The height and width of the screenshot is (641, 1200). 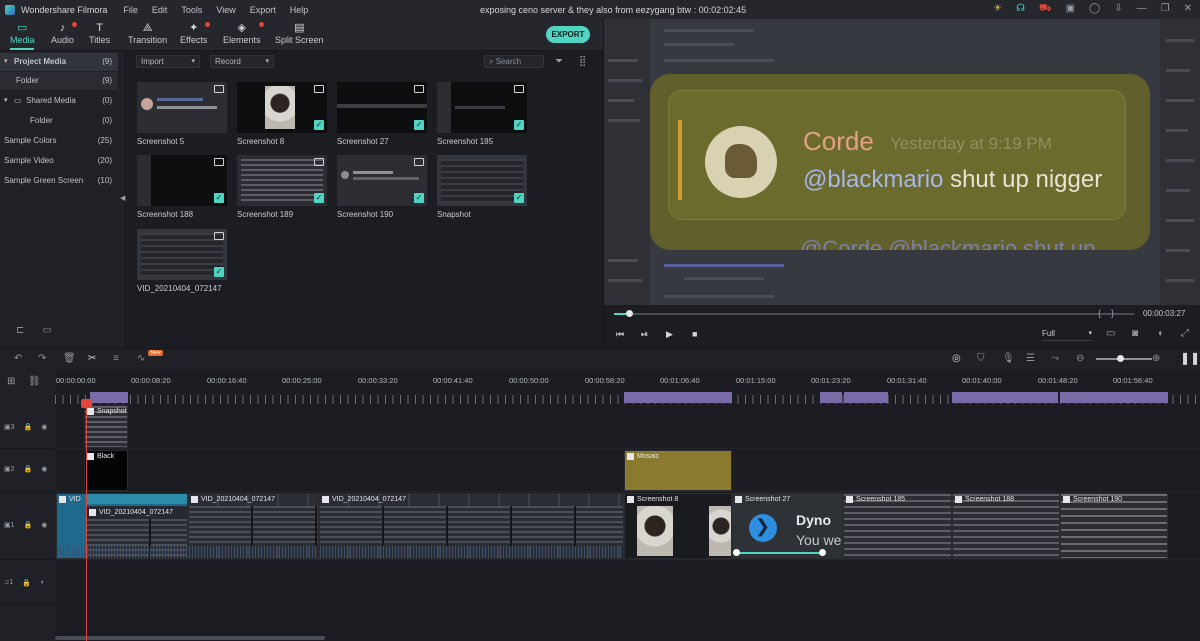 What do you see at coordinates (46, 330) in the screenshot?
I see `folder-outline-icon: ▭` at bounding box center [46, 330].